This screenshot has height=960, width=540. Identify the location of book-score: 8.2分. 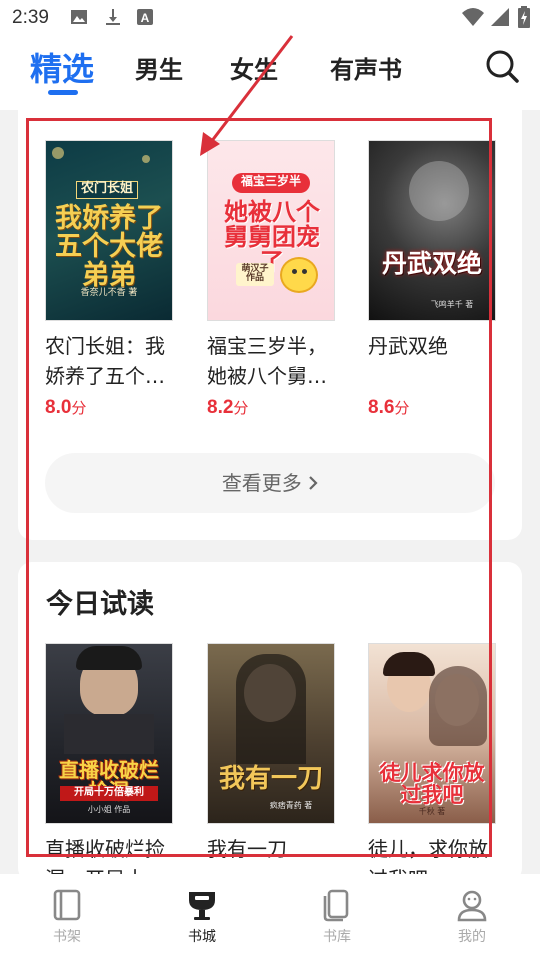
(228, 407).